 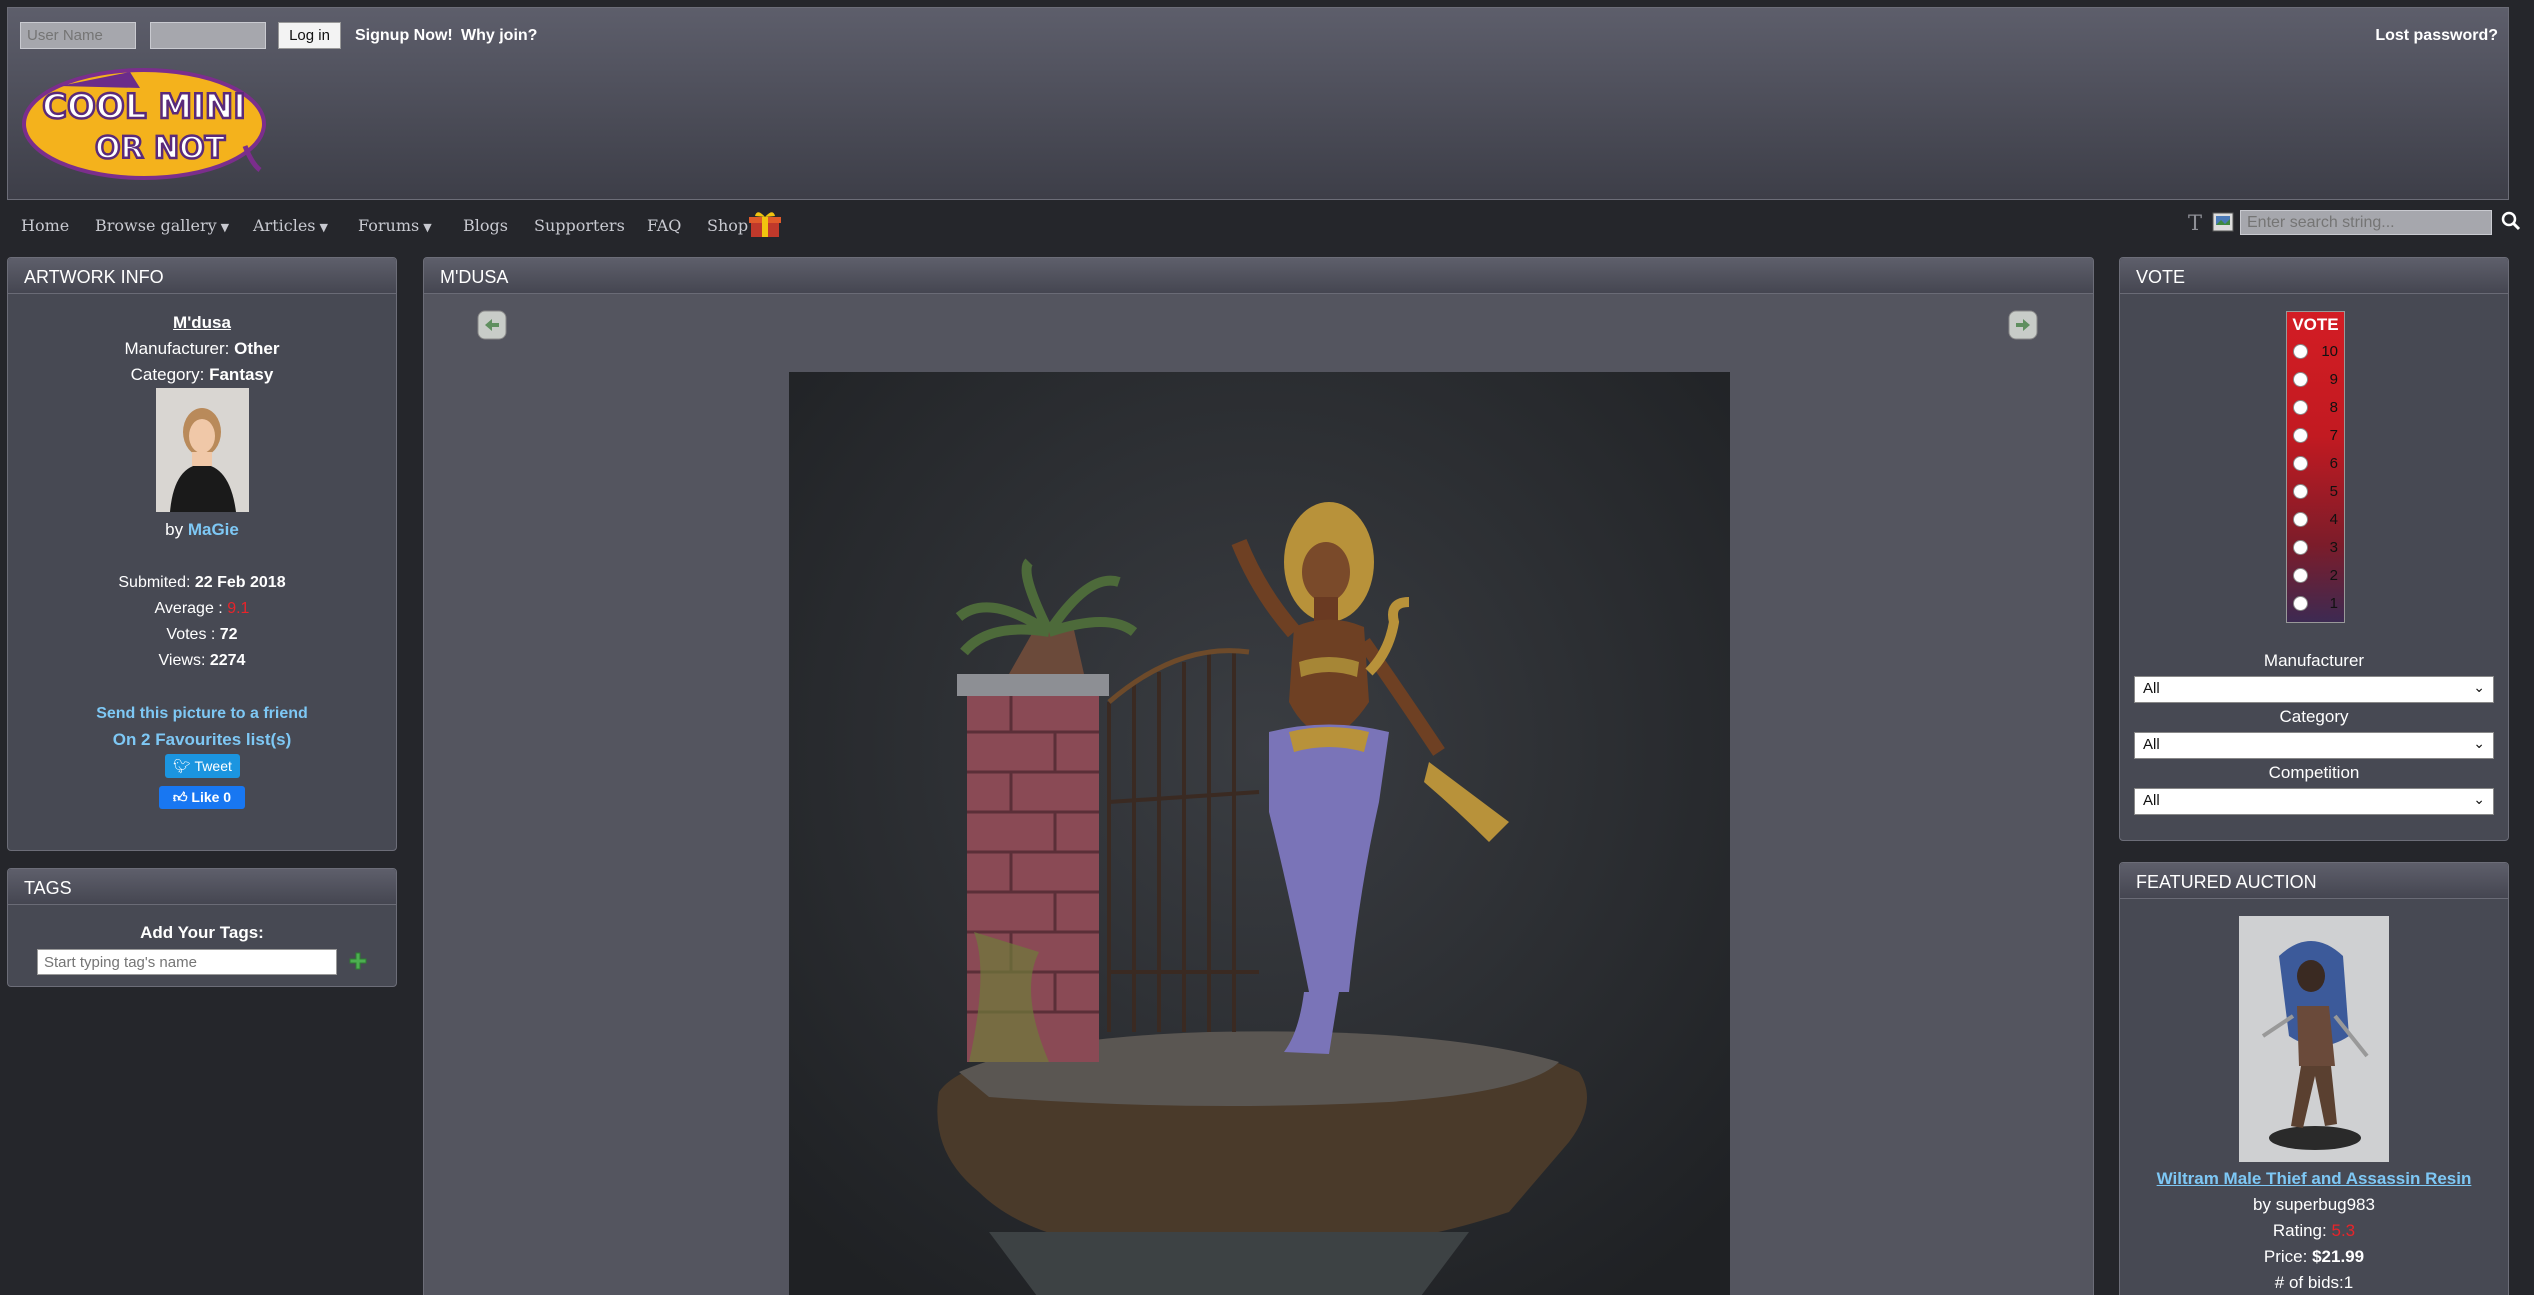 I want to click on submitted-line: Submited: 22 Feb 2018, so click(x=202, y=582).